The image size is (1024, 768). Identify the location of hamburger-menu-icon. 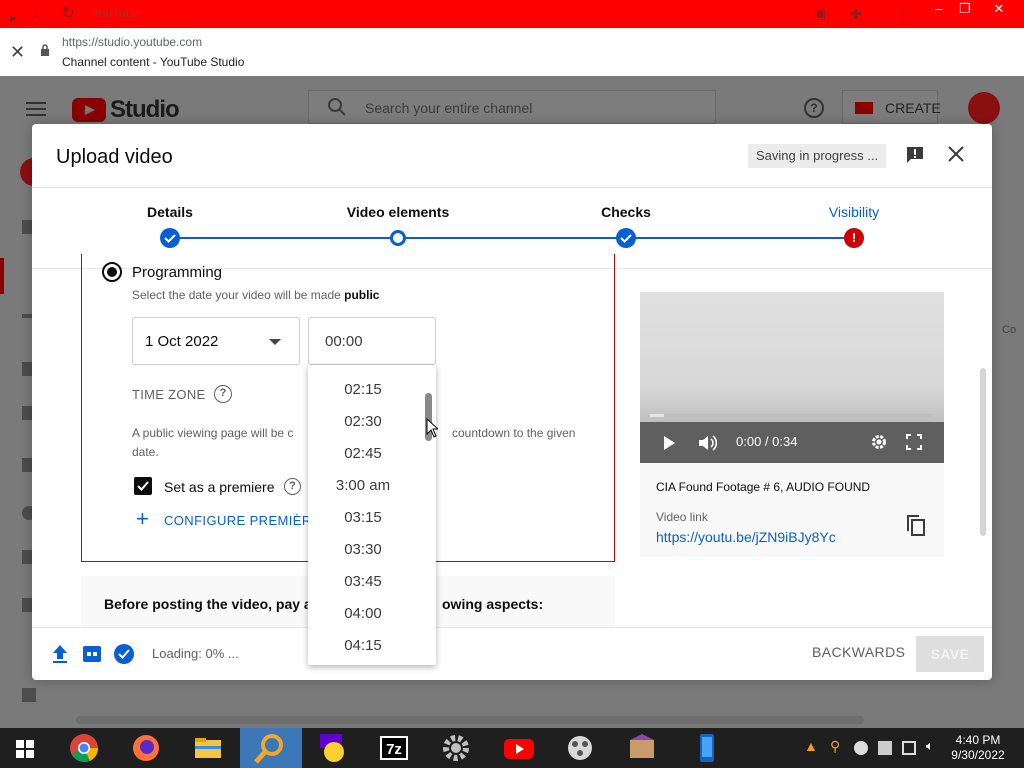
(36, 111).